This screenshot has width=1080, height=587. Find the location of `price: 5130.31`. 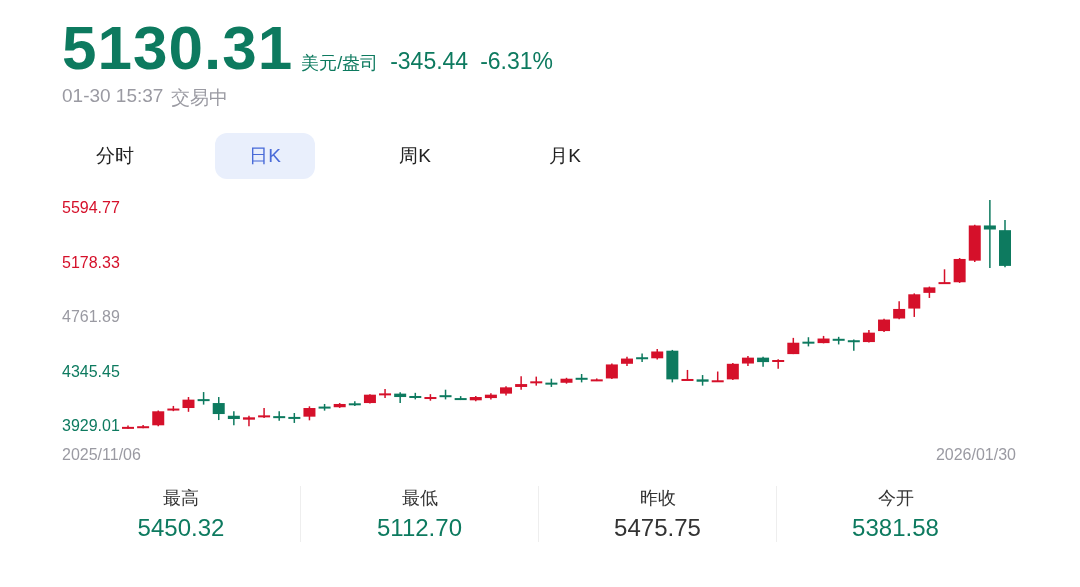

price: 5130.31 is located at coordinates (178, 47).